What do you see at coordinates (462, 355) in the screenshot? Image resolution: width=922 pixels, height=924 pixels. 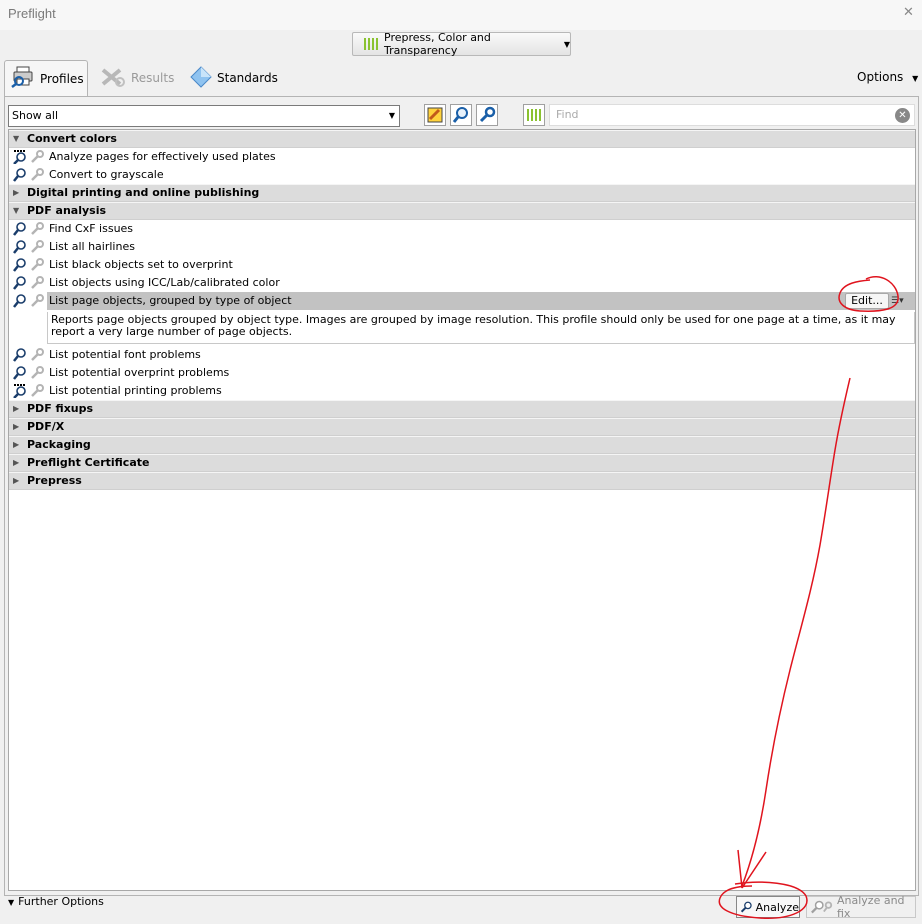 I see `list-item: List potential font problems` at bounding box center [462, 355].